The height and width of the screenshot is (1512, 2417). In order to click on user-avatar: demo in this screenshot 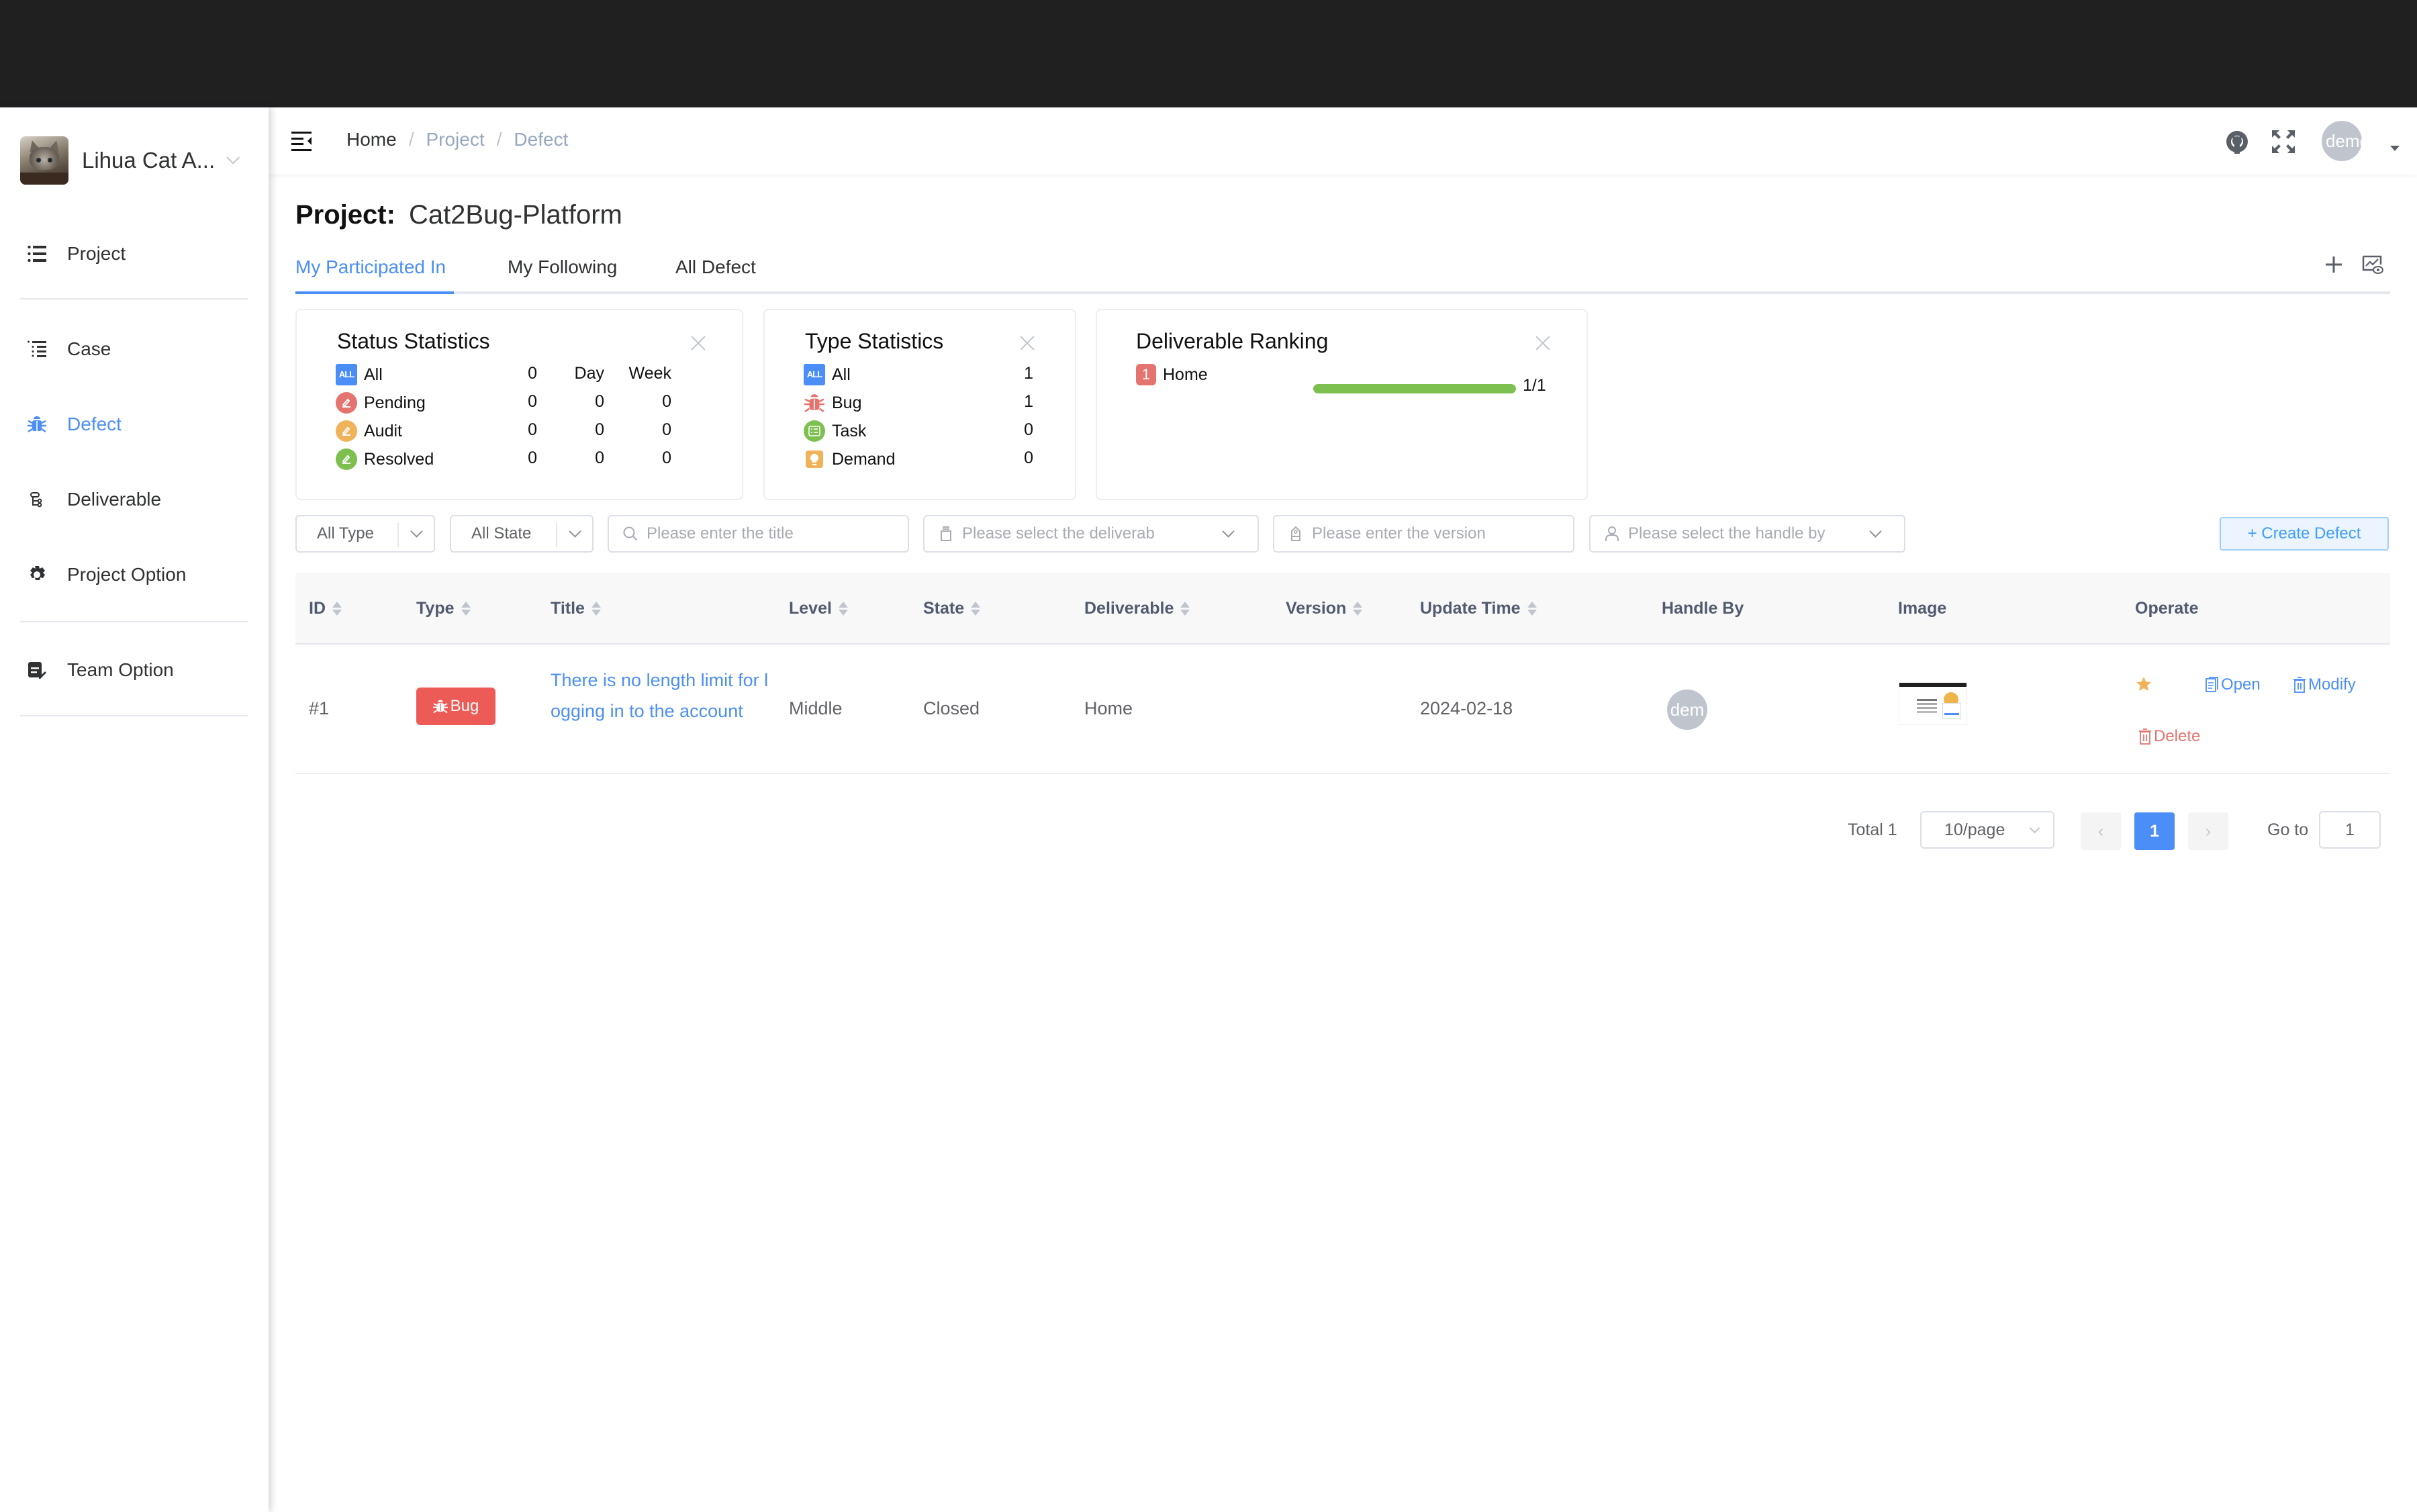, I will do `click(2342, 141)`.